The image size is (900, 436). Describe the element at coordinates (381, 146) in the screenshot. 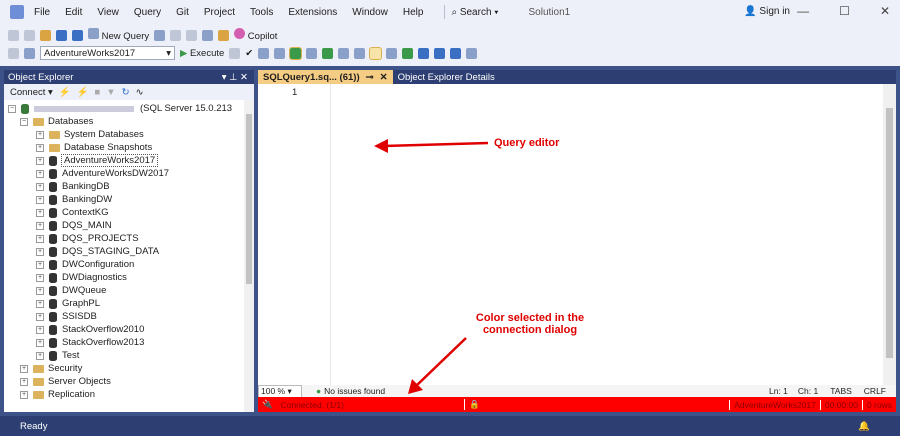

I see `arrow-head` at that location.